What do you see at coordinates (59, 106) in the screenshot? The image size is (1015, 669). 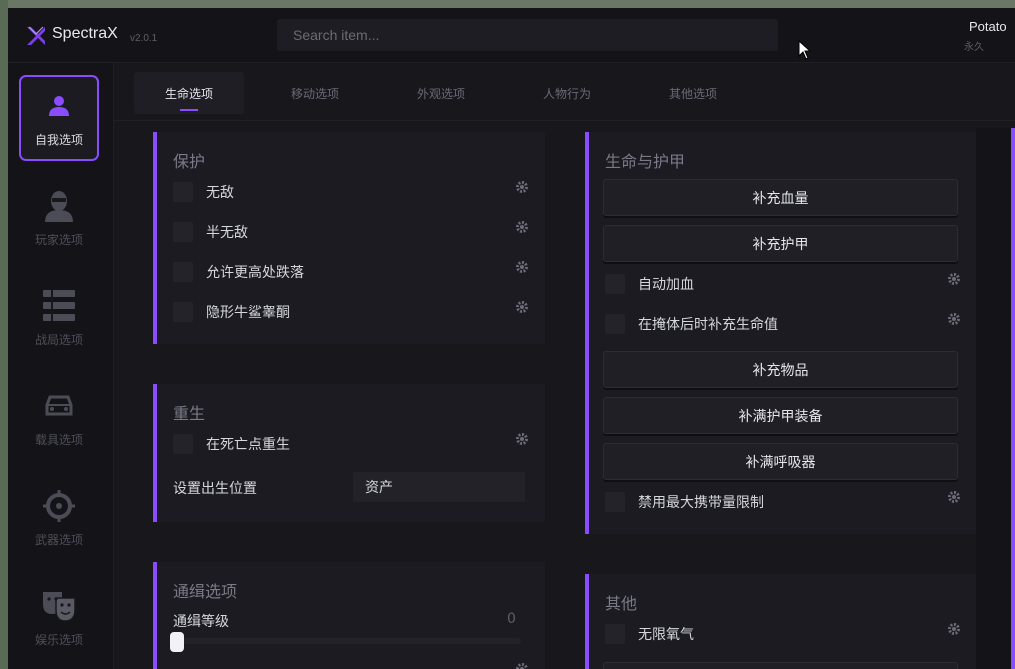 I see `person-icon` at bounding box center [59, 106].